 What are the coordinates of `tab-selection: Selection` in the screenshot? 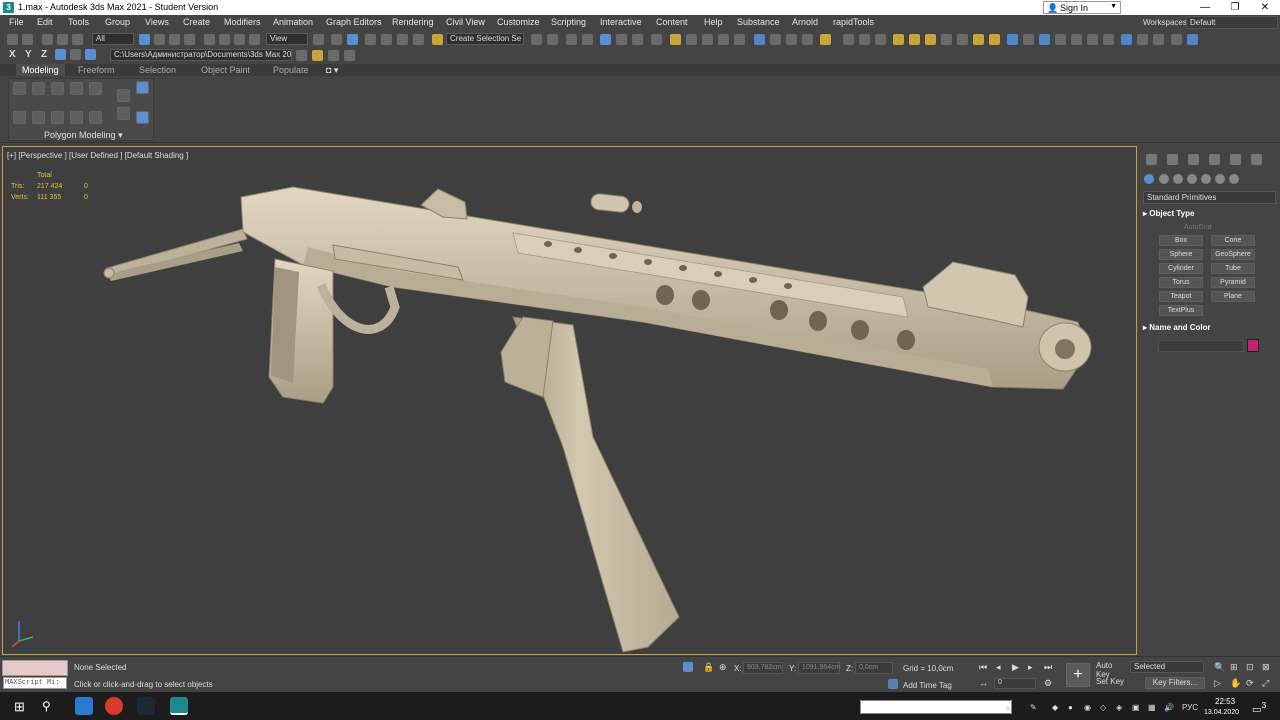 It's located at (157, 70).